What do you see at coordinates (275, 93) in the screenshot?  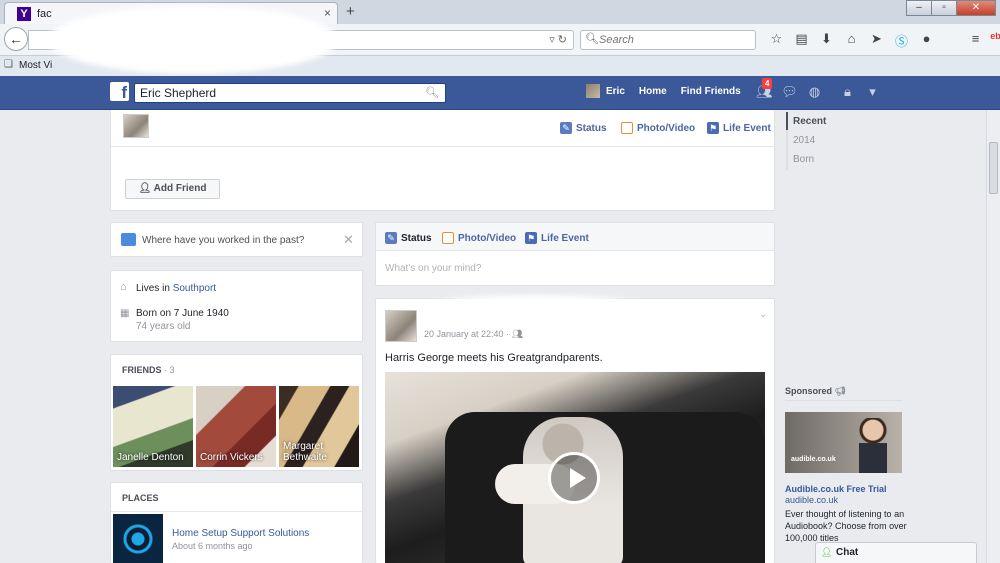 I see `facebook-search-input` at bounding box center [275, 93].